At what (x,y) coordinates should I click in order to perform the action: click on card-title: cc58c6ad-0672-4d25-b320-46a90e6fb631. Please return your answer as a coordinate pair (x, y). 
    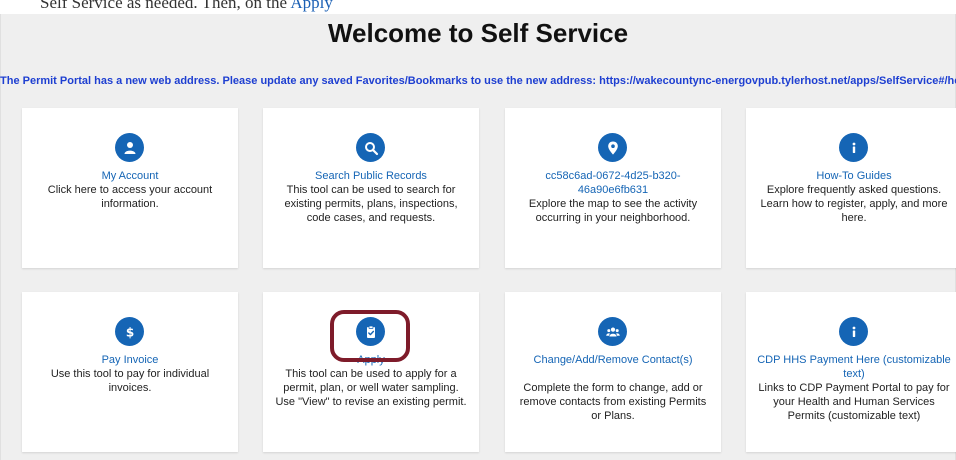
    Looking at the image, I should click on (613, 183).